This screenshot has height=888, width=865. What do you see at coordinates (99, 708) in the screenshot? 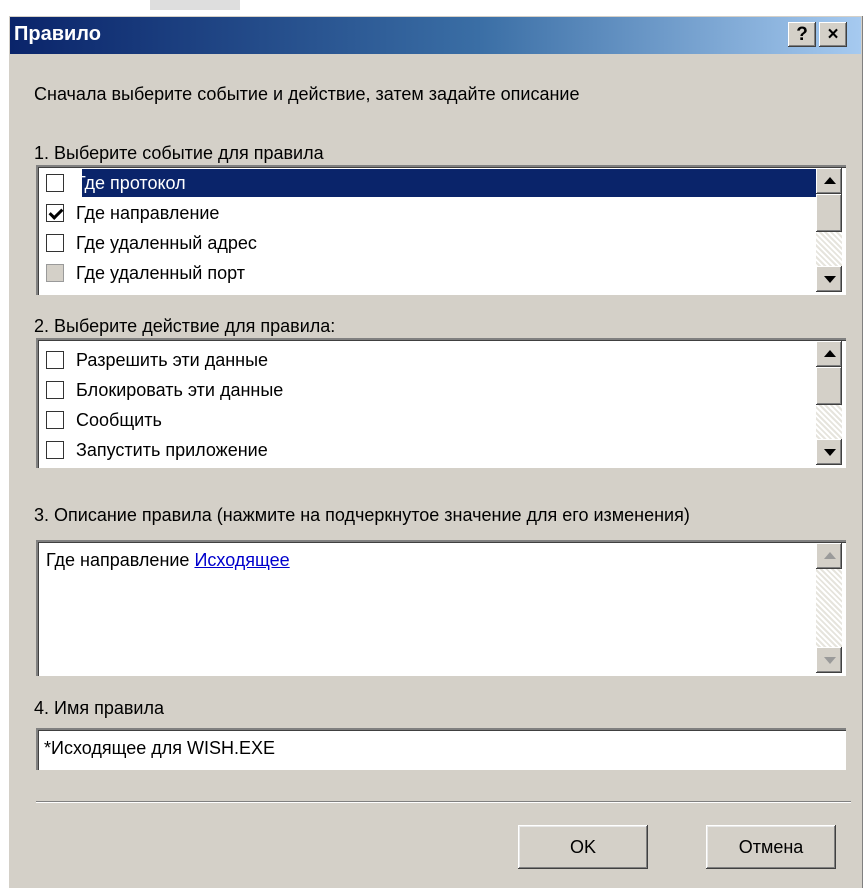
I see `rule-name-label: 4. Имя правила` at bounding box center [99, 708].